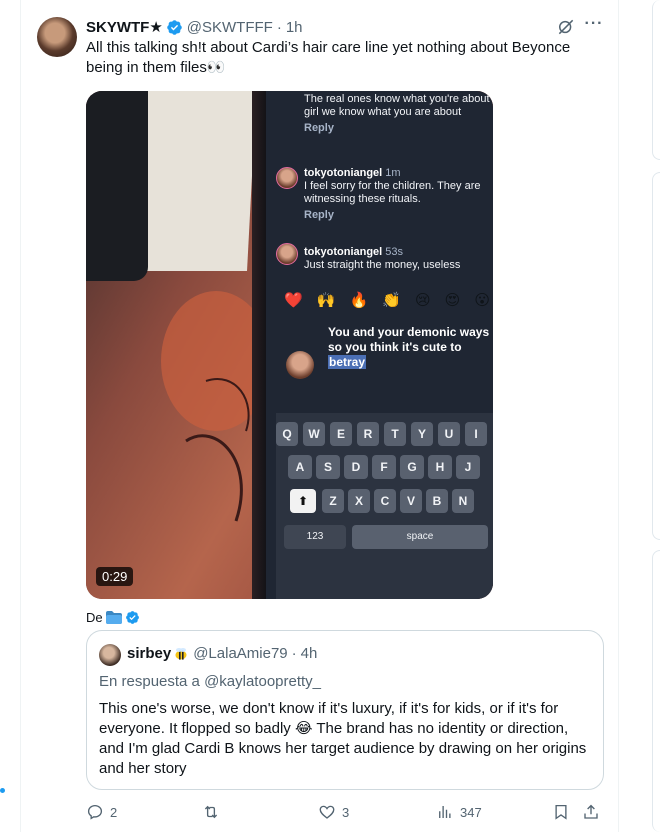  What do you see at coordinates (213, 406) in the screenshot?
I see `fabric-pattern` at bounding box center [213, 406].